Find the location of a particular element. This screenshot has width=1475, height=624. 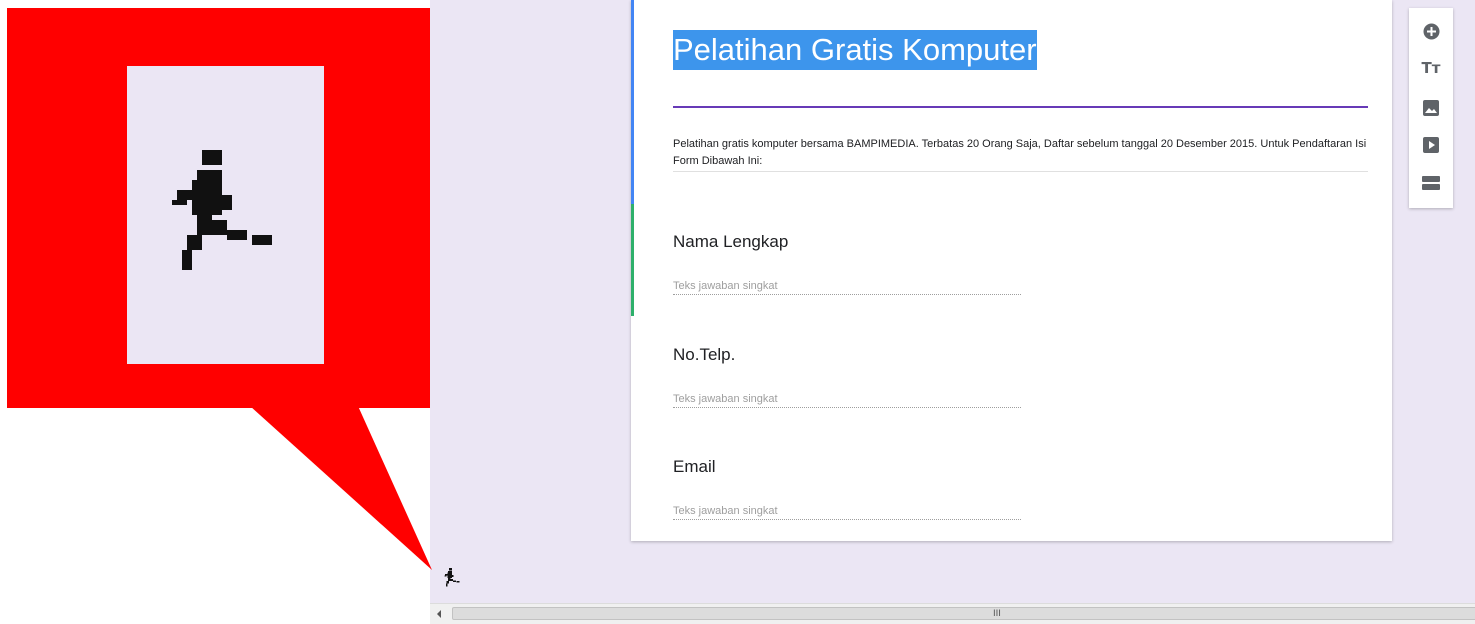

add-title-button: Tт is located at coordinates (1431, 68).